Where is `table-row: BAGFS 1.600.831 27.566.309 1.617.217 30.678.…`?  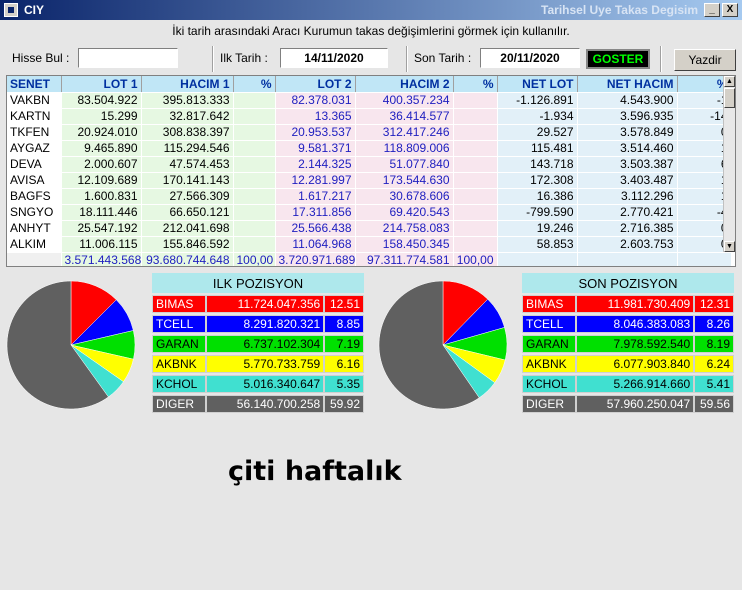
table-row: BAGFS 1.600.831 27.566.309 1.617.217 30.678.… is located at coordinates (369, 196).